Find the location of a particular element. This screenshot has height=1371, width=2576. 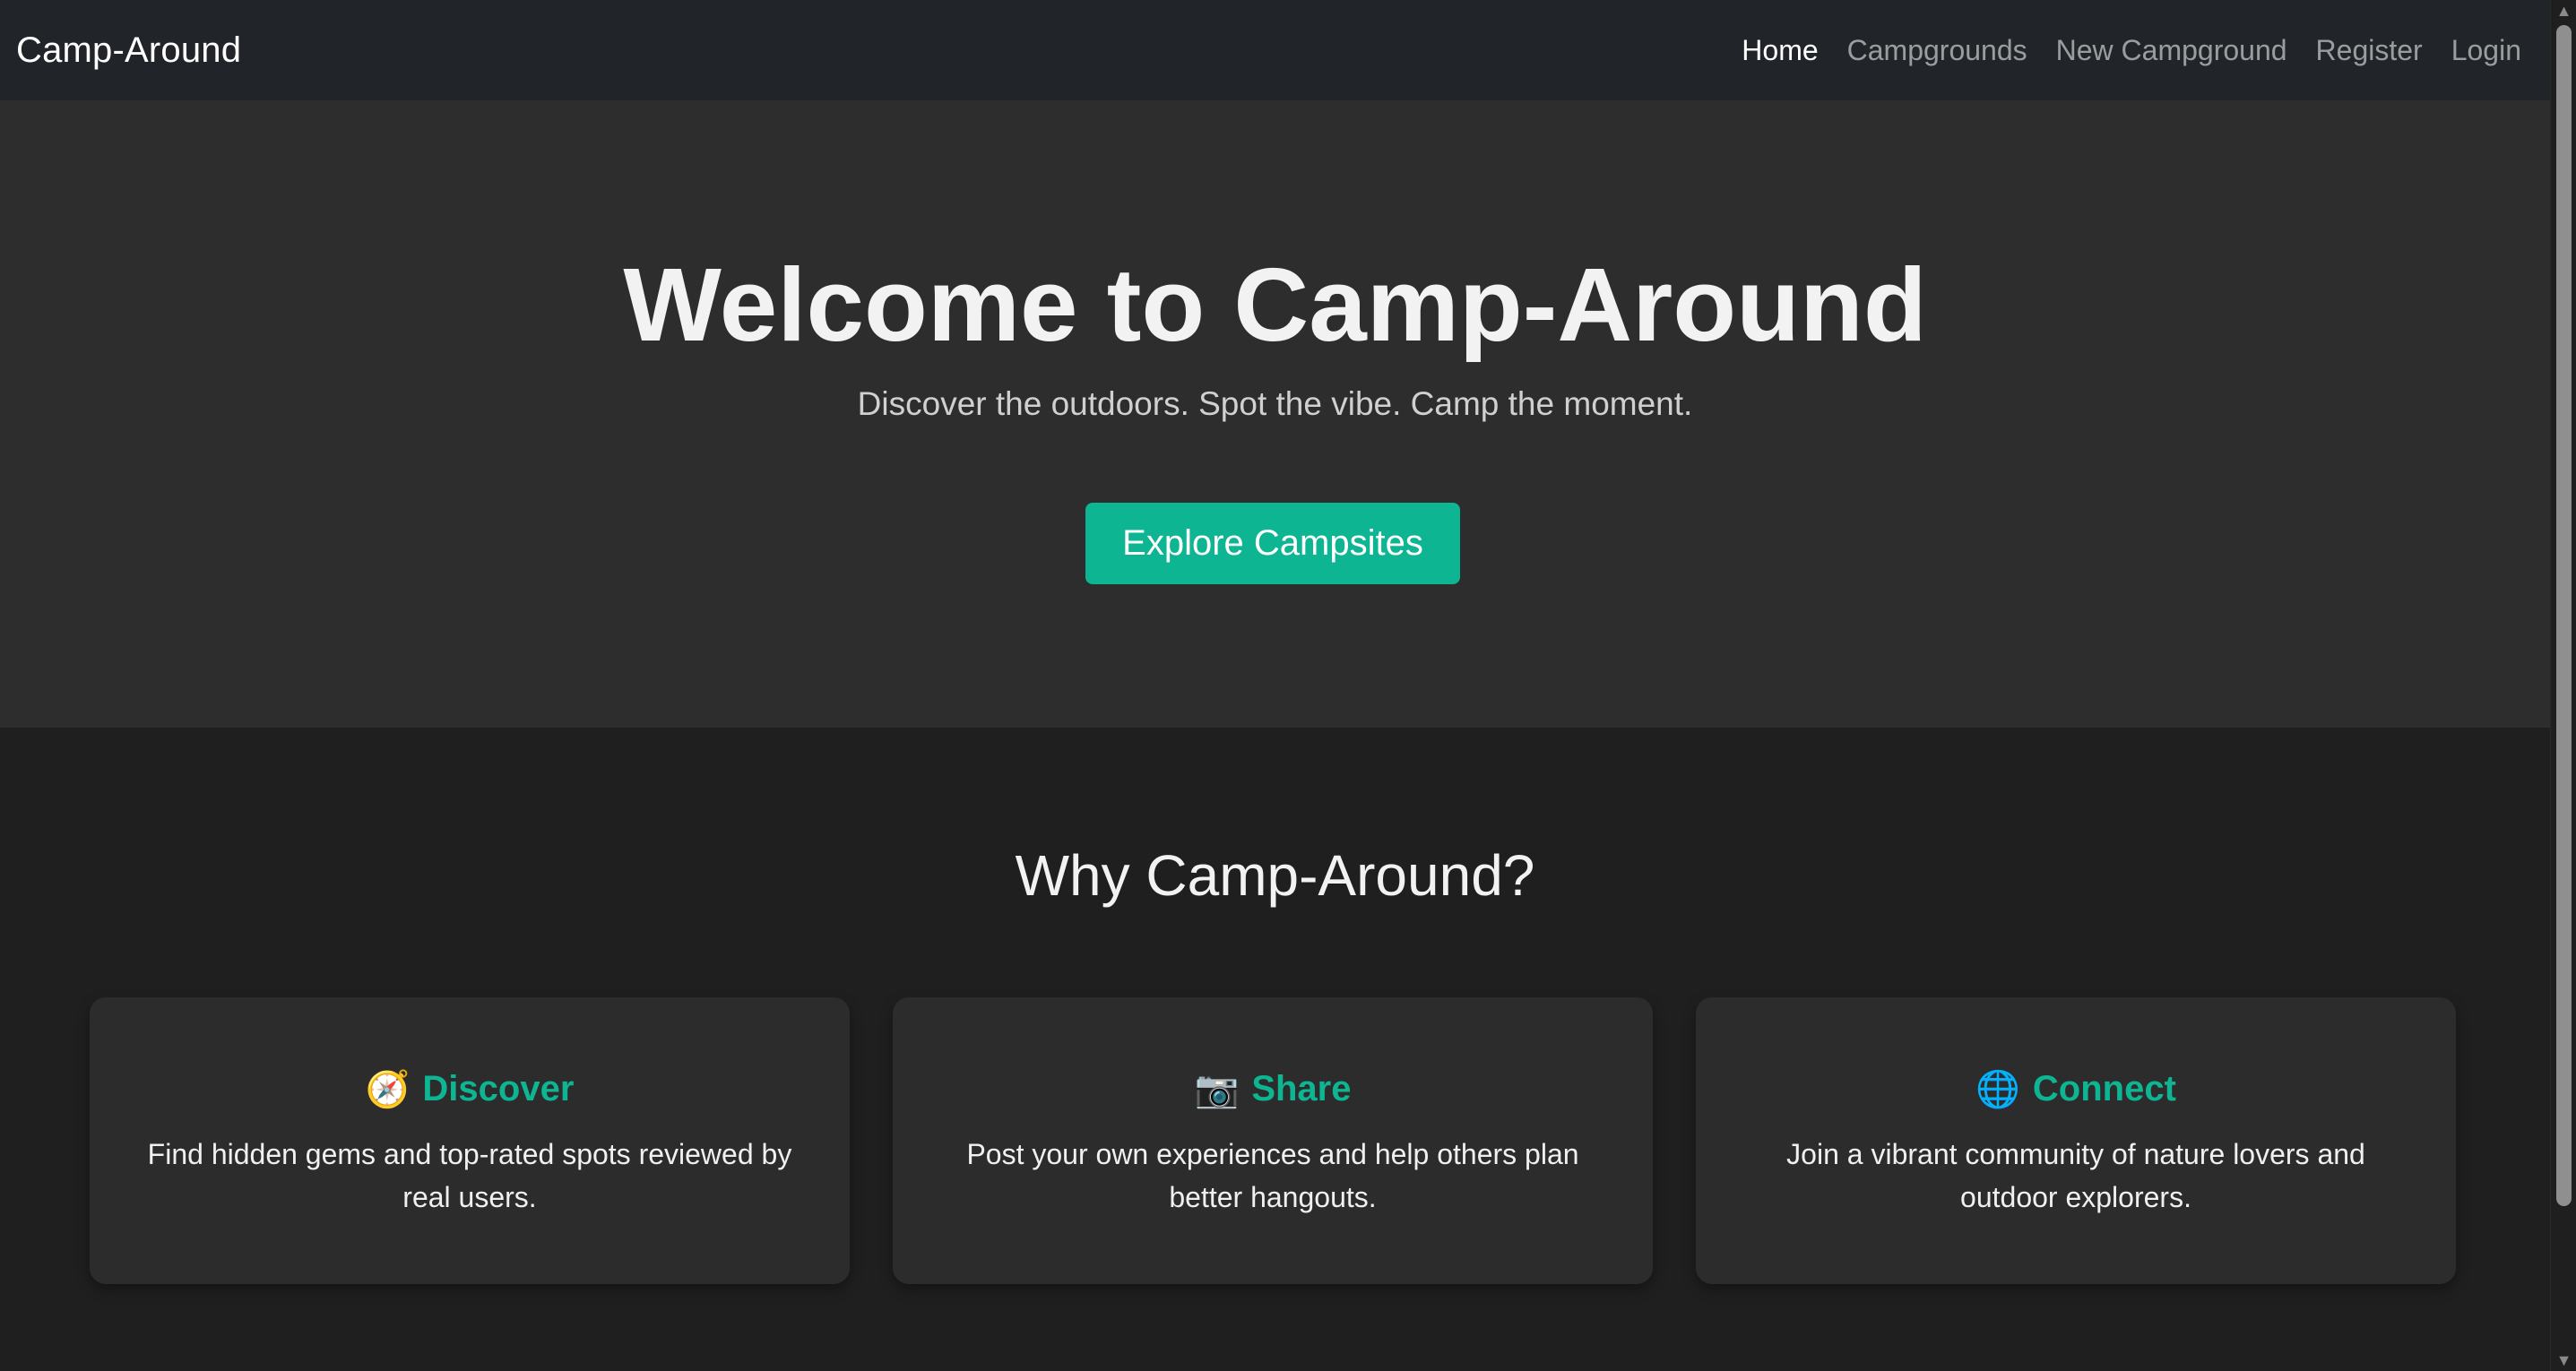

nav-link-campgrounds: Campgrounds is located at coordinates (1937, 51).